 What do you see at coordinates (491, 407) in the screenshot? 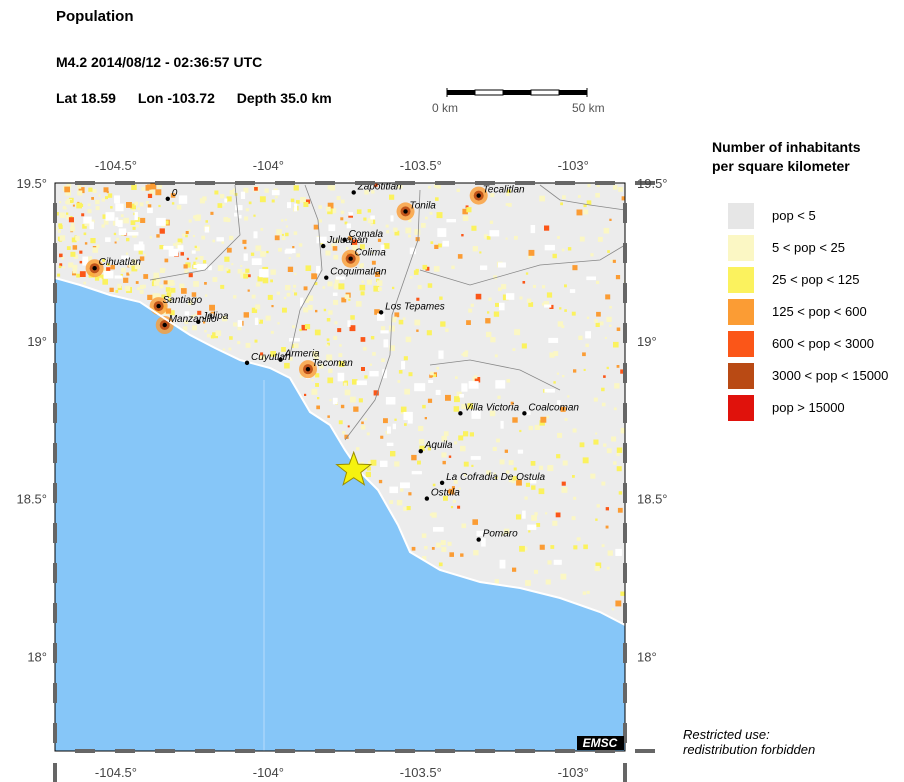
I see `city-label: Villa Victoria` at bounding box center [491, 407].